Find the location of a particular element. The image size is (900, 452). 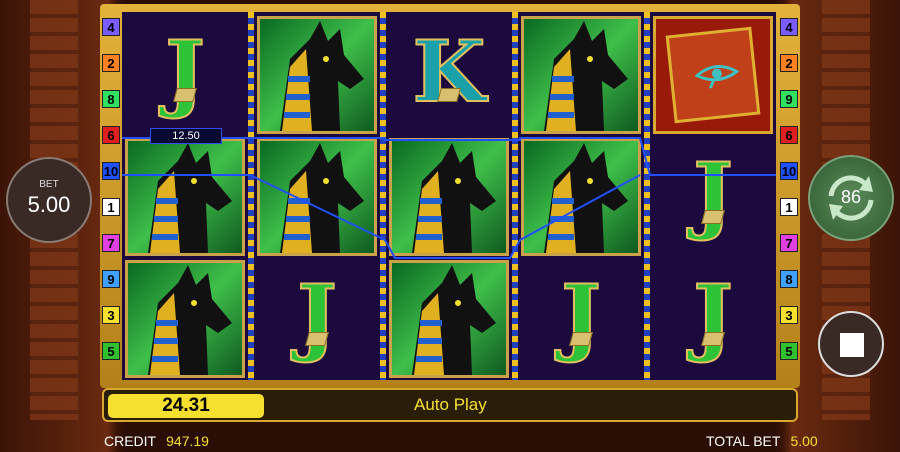

total-bet-display: TOTAL BET 5.00 is located at coordinates (762, 441).